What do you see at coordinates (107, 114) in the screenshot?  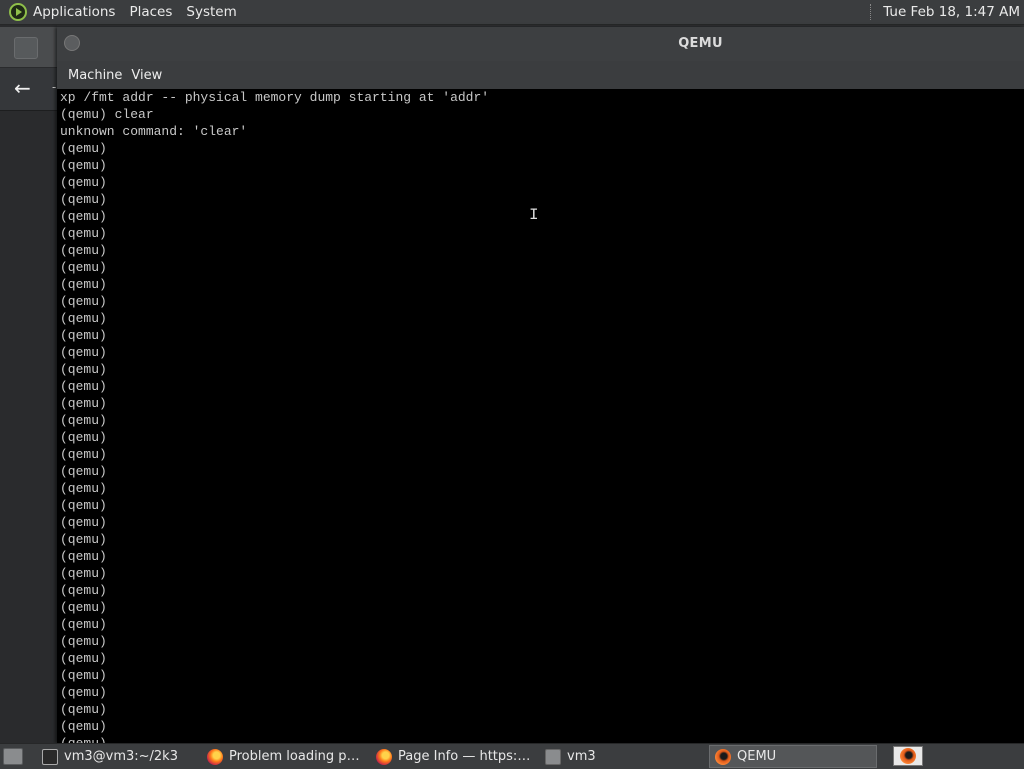 I see `console-line: (qemu) clear` at bounding box center [107, 114].